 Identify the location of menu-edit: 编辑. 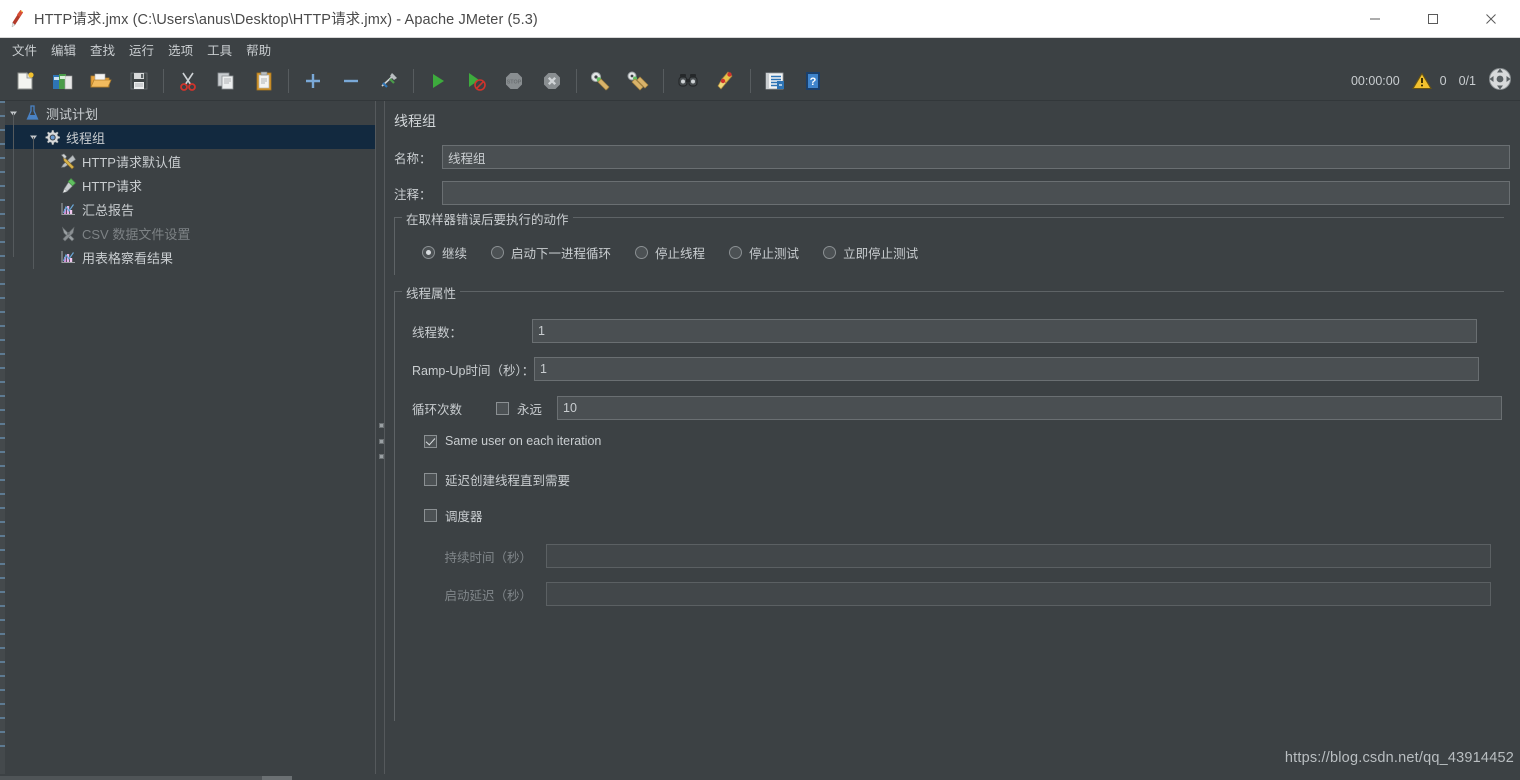
(63, 49).